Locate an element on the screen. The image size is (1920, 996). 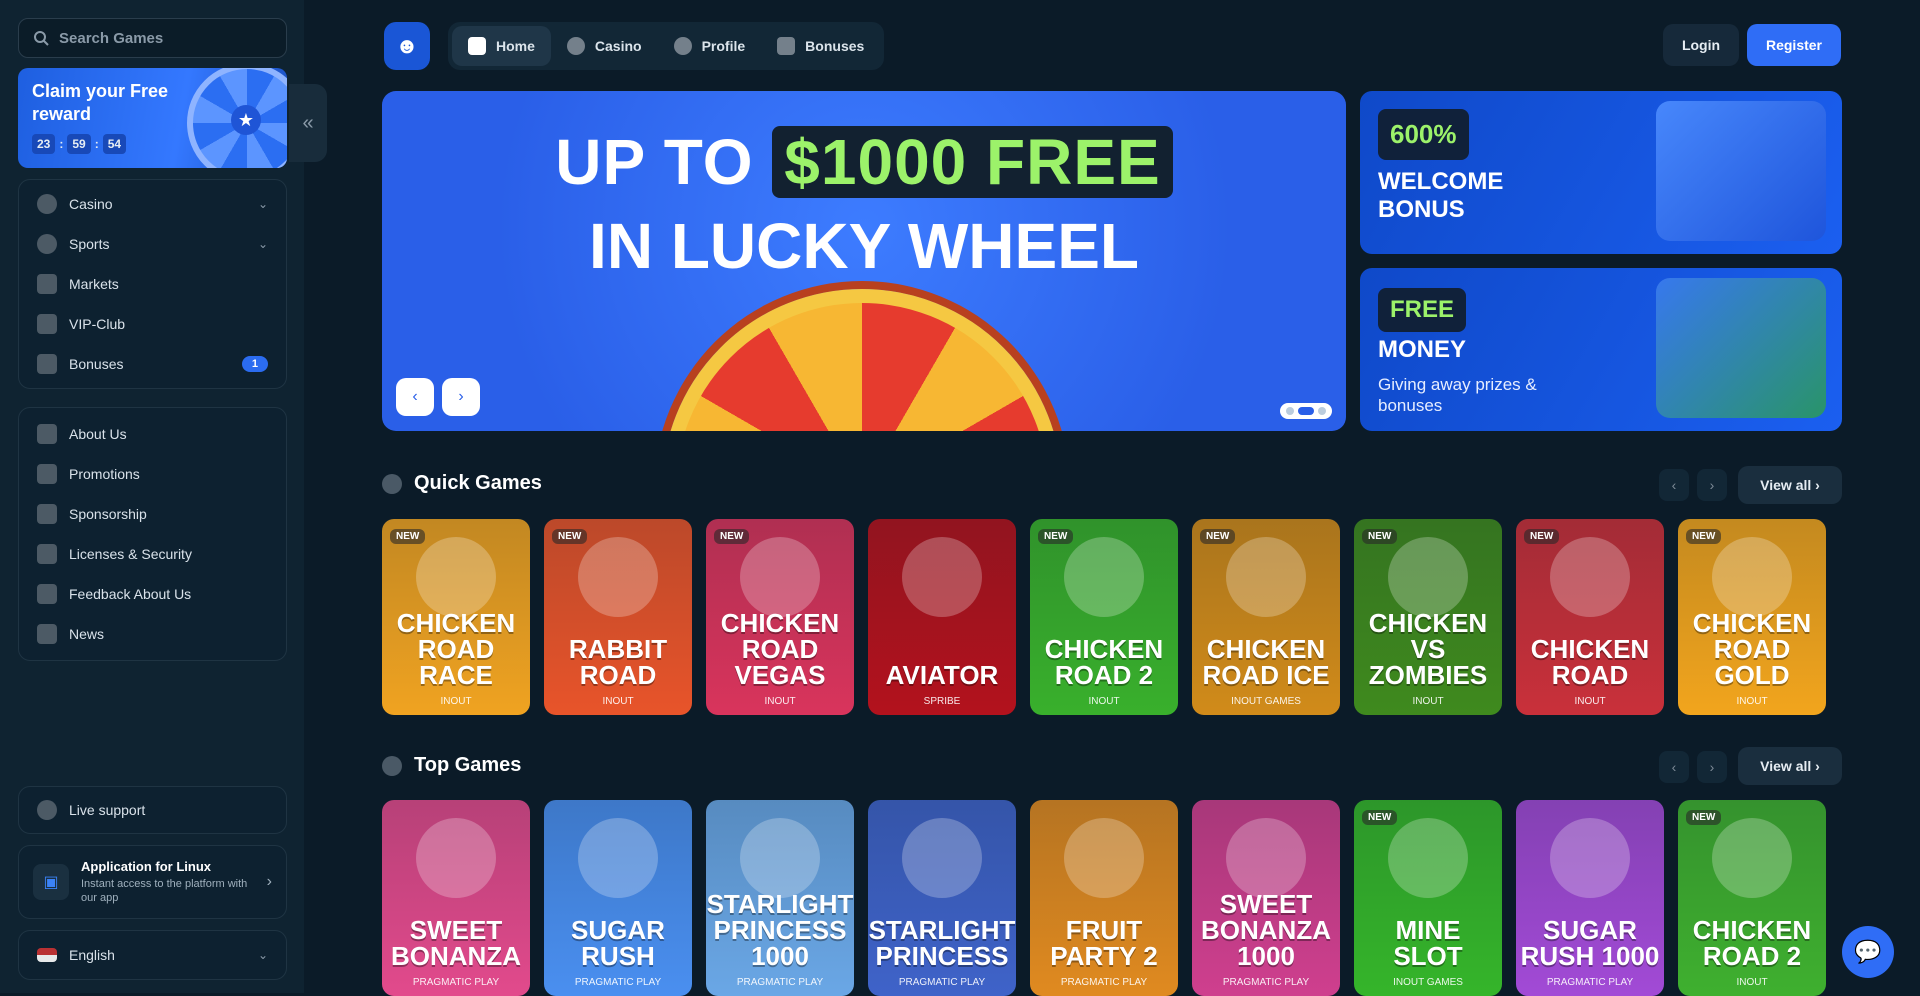
quick-prev-button: ‹ is located at coordinates (1674, 485).